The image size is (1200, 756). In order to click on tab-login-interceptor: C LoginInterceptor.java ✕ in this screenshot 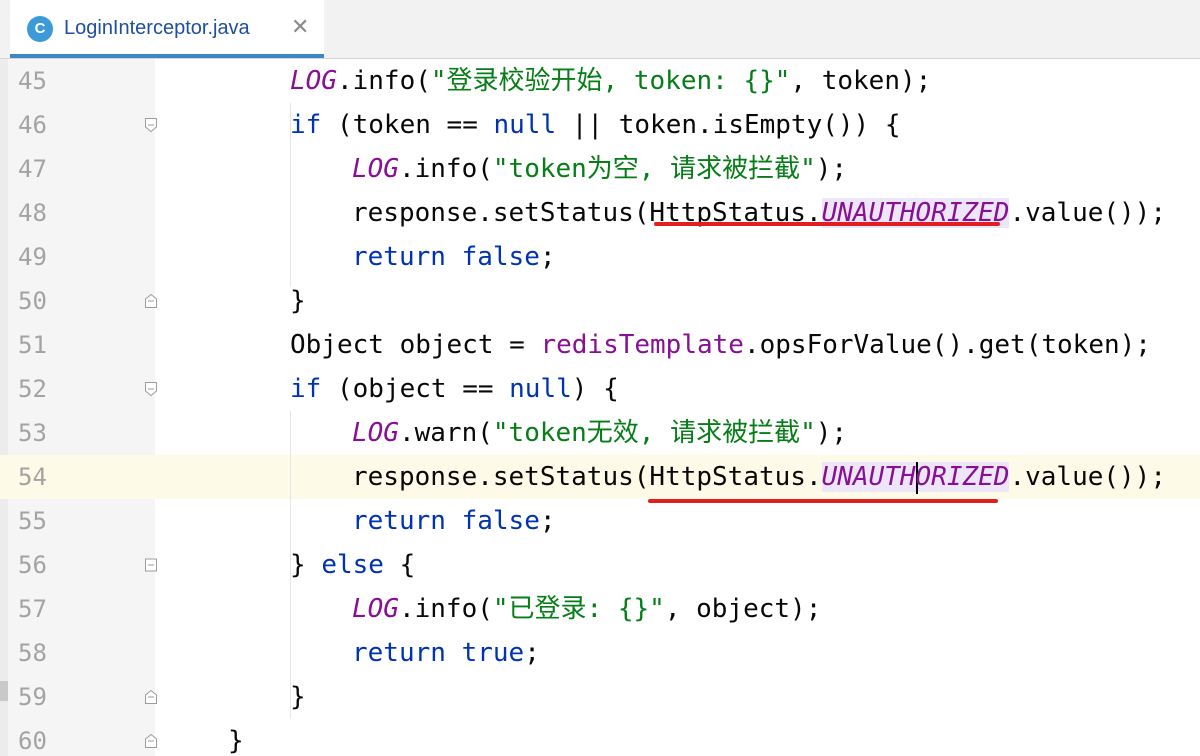, I will do `click(167, 29)`.